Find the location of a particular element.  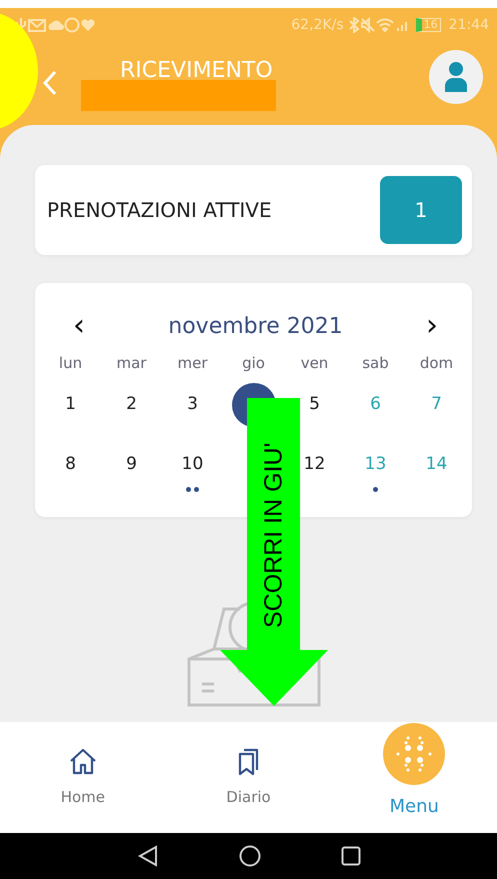

calendar-day: 12 is located at coordinates (315, 465).